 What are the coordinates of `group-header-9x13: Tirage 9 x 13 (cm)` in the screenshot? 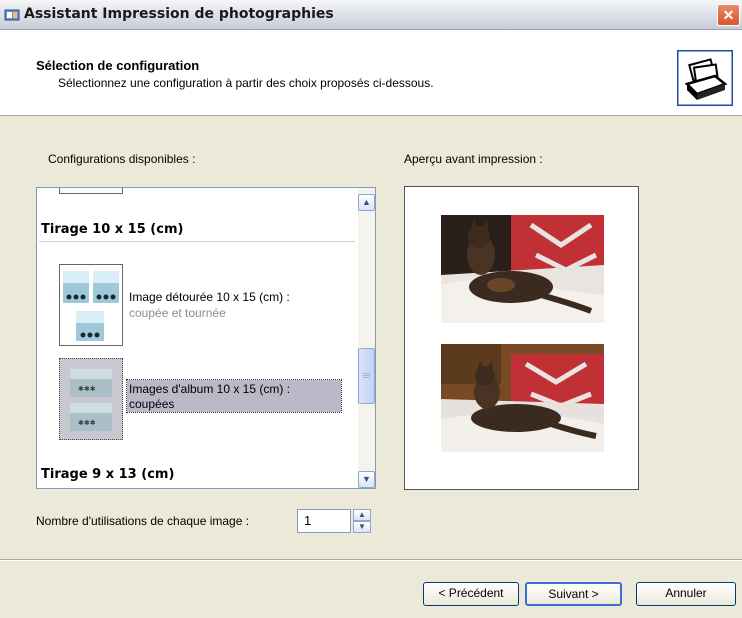 It's located at (108, 474).